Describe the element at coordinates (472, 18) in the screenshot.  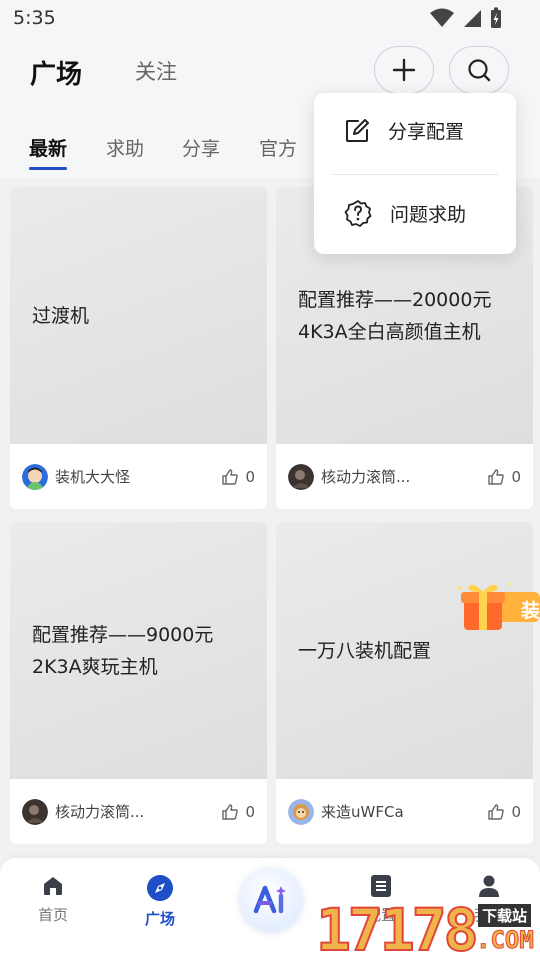
I see `signal-icon` at that location.